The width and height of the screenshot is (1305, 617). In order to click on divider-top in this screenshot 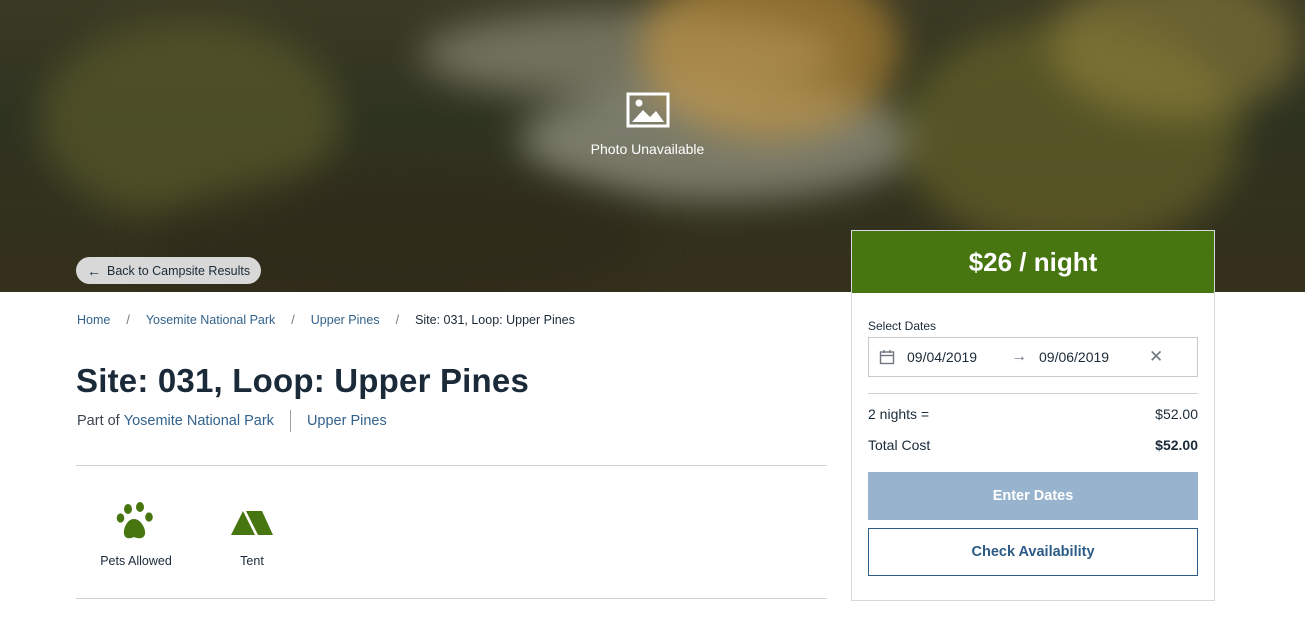, I will do `click(451, 465)`.